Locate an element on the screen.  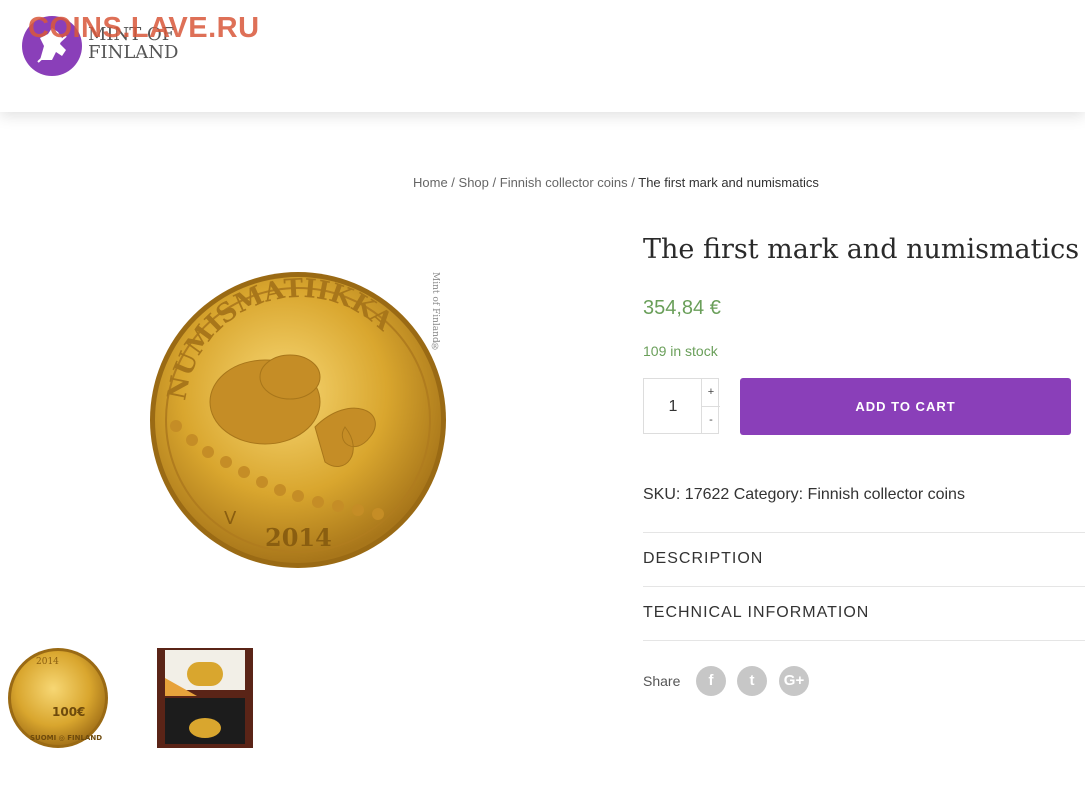
stock-status: 109 in stock is located at coordinates (680, 351).